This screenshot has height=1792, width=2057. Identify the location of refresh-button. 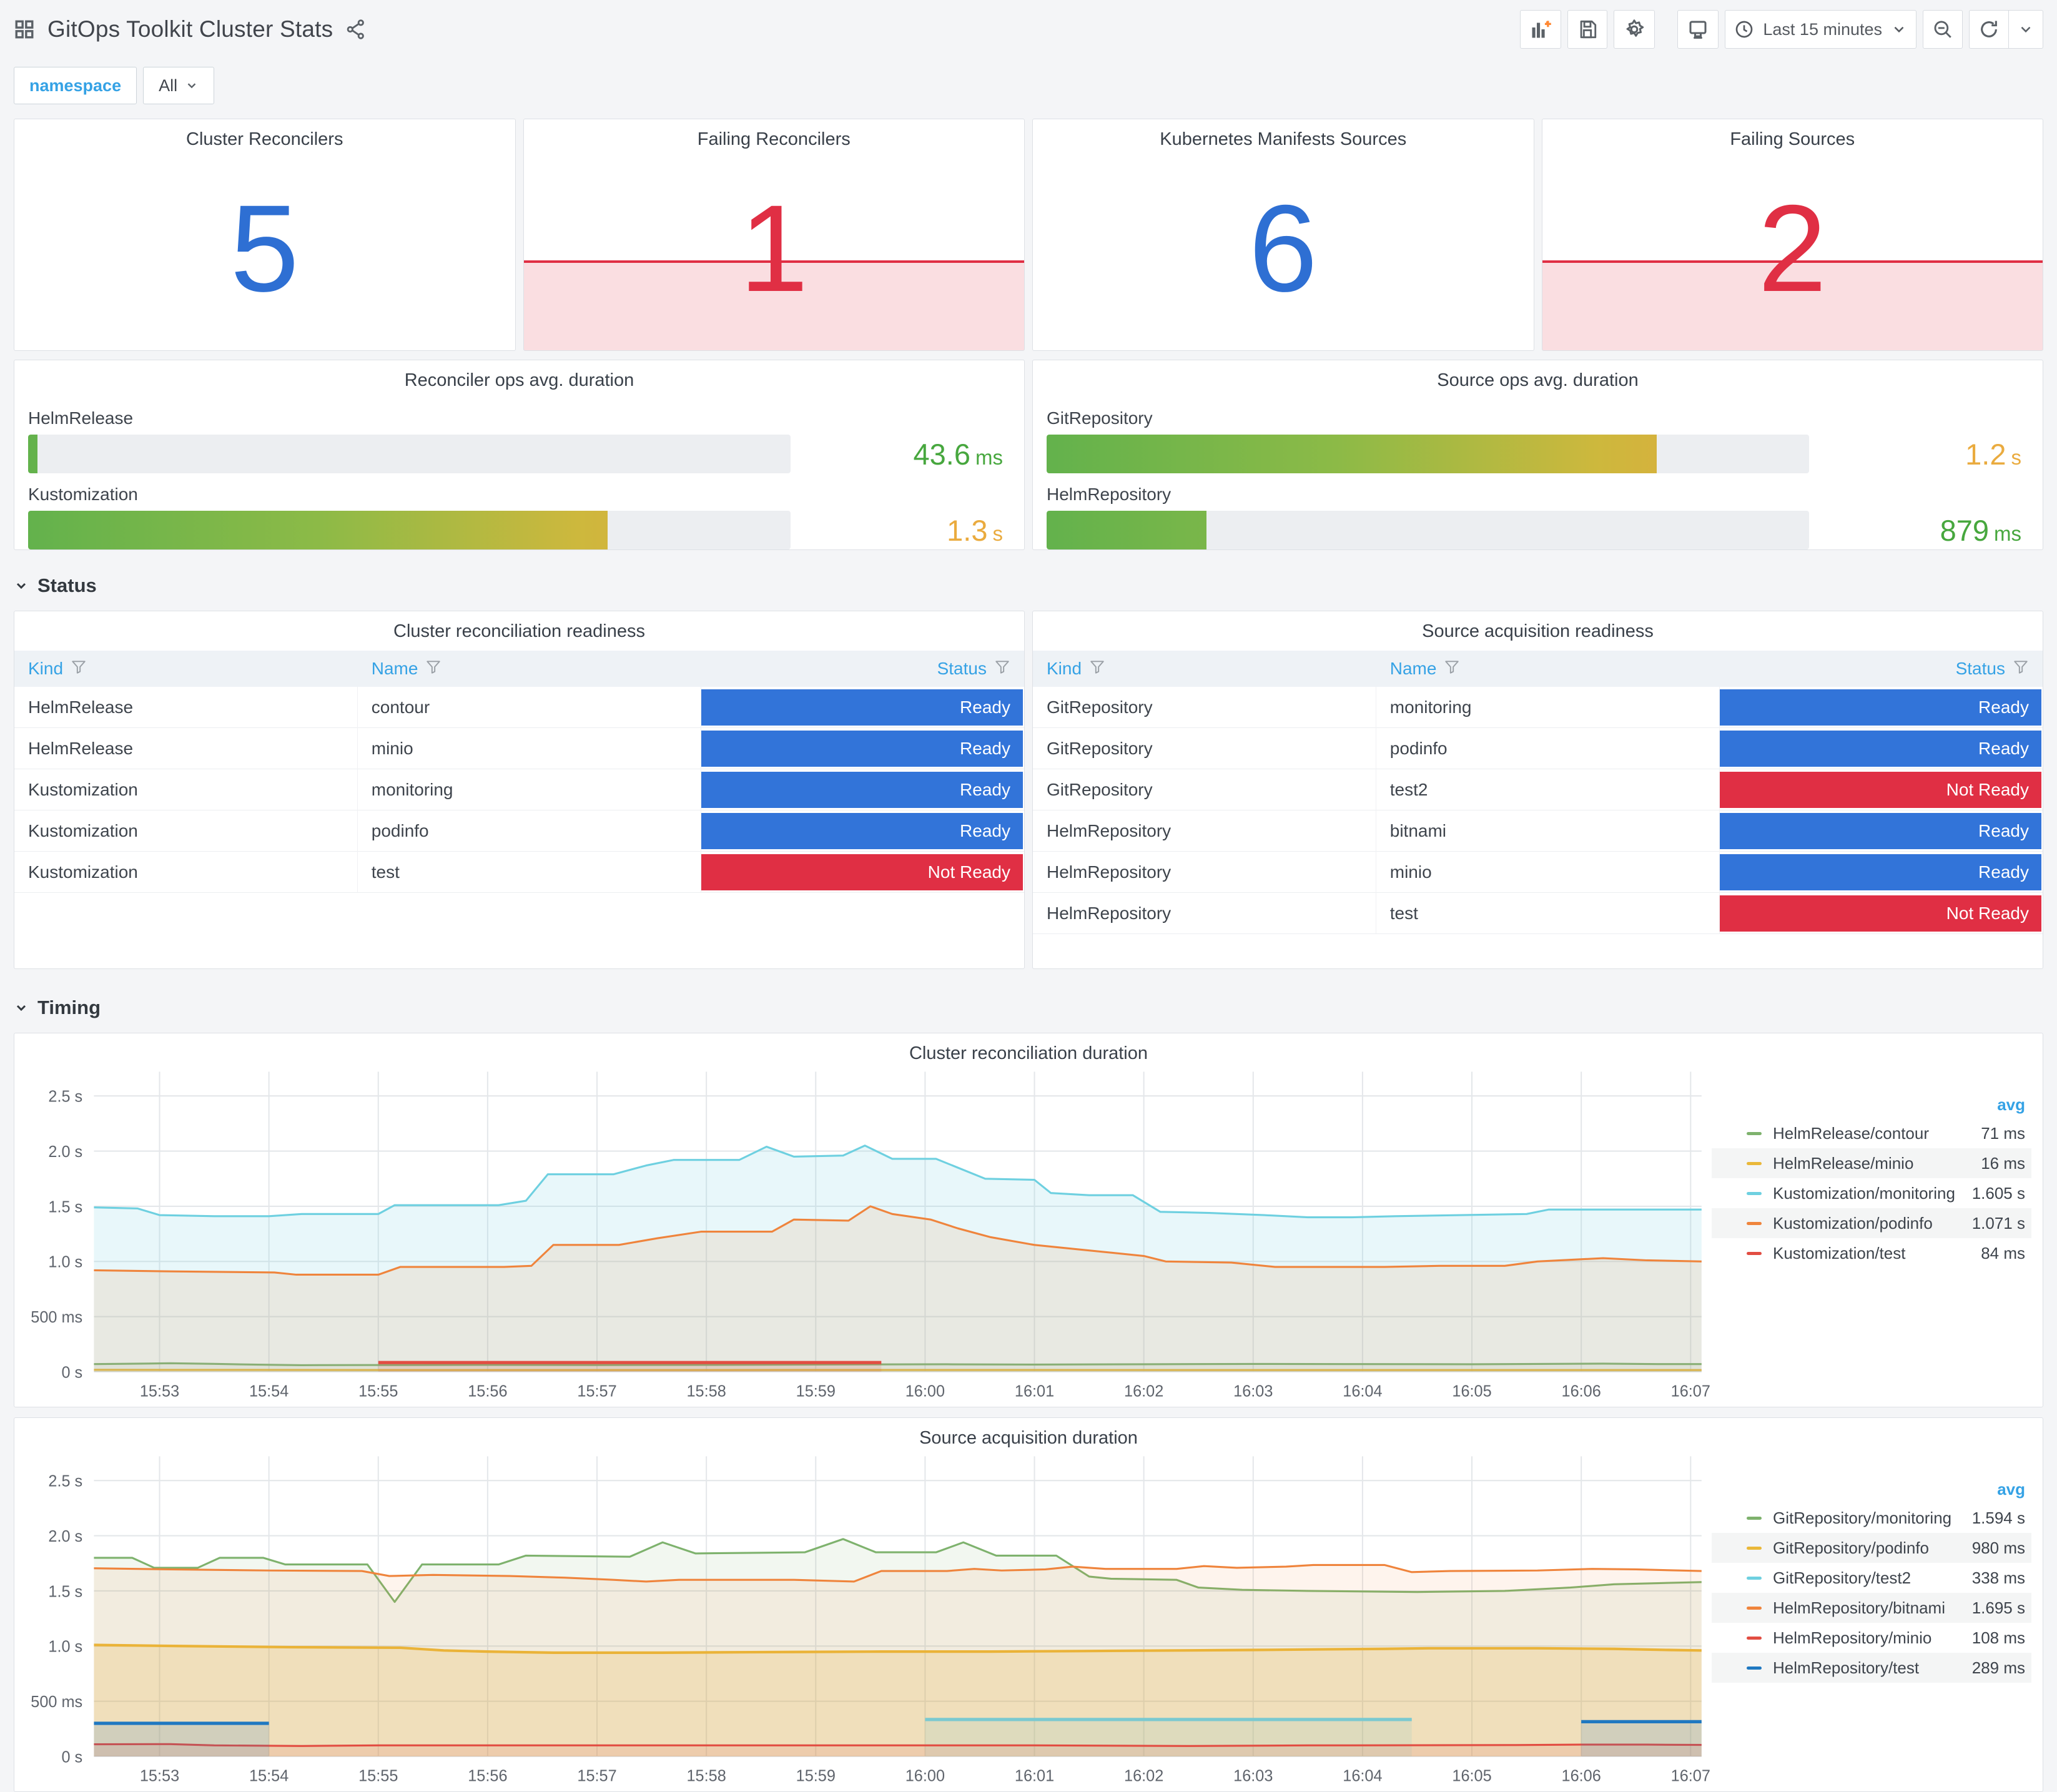
(1989, 29).